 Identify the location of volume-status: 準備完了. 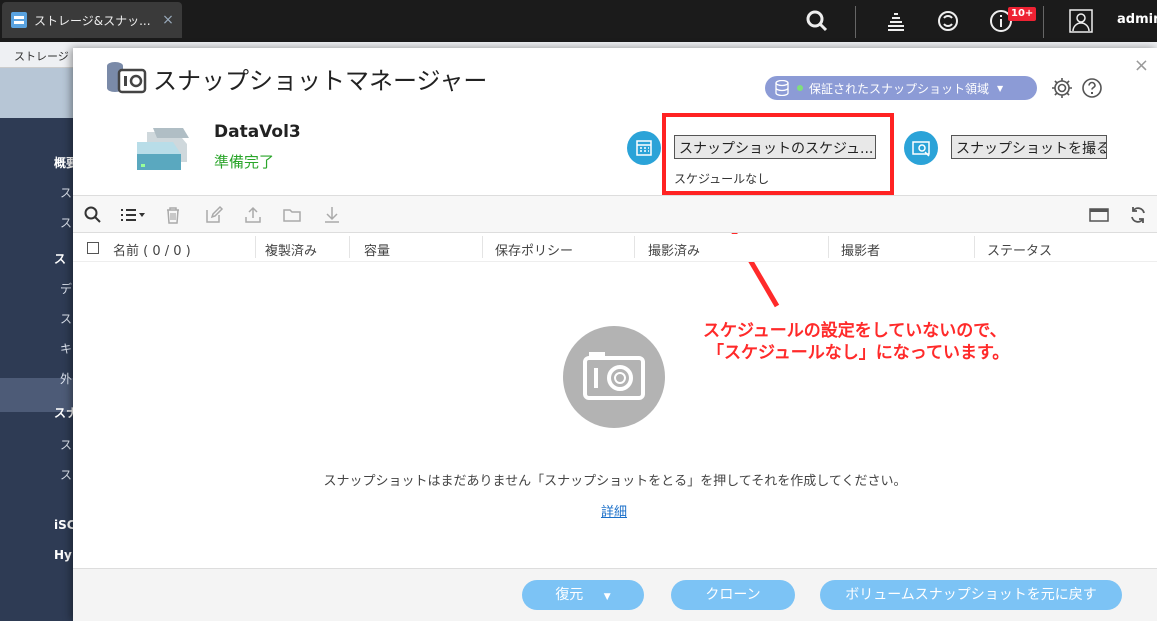
(244, 162).